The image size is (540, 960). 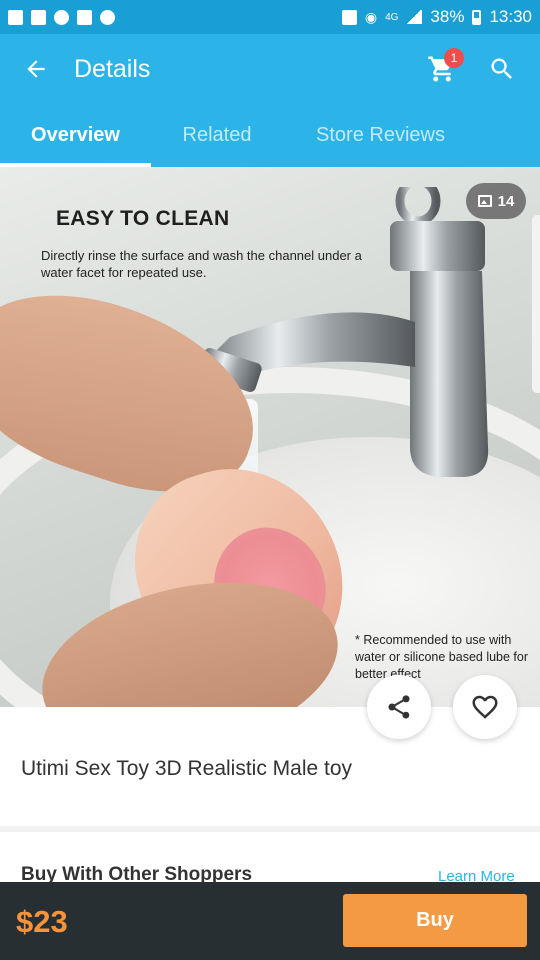 What do you see at coordinates (380, 135) in the screenshot?
I see `tab-store-reviews: Store Reviews` at bounding box center [380, 135].